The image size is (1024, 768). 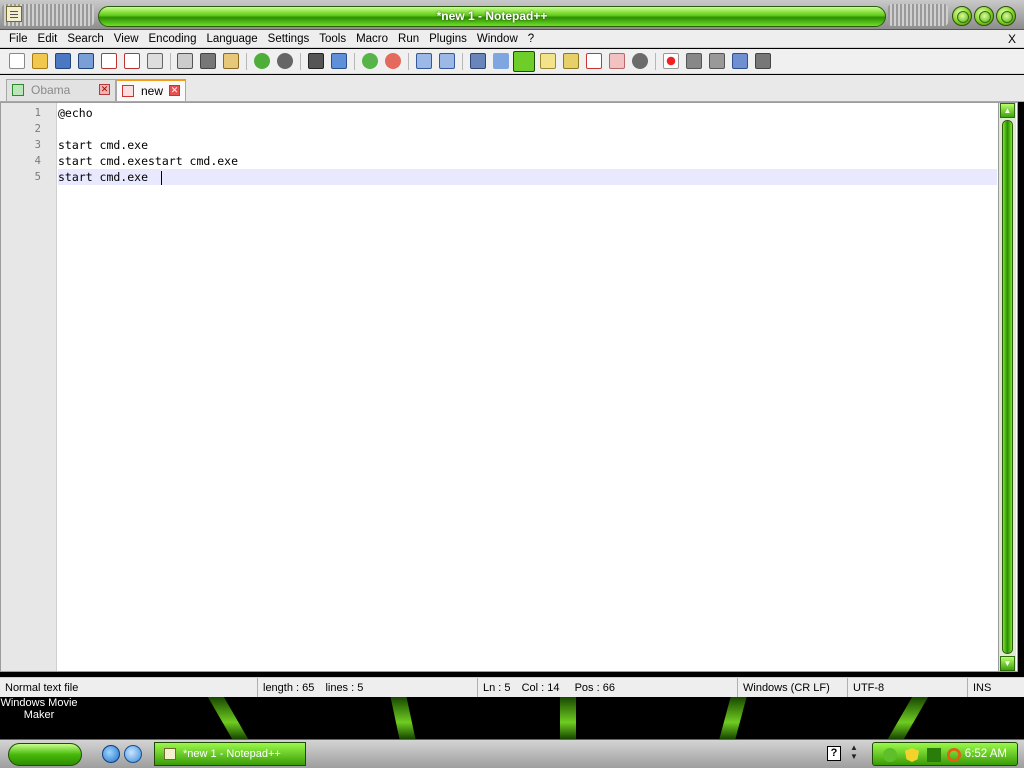 What do you see at coordinates (151, 98) in the screenshot?
I see `tab-new-1: new 1 ✕` at bounding box center [151, 98].